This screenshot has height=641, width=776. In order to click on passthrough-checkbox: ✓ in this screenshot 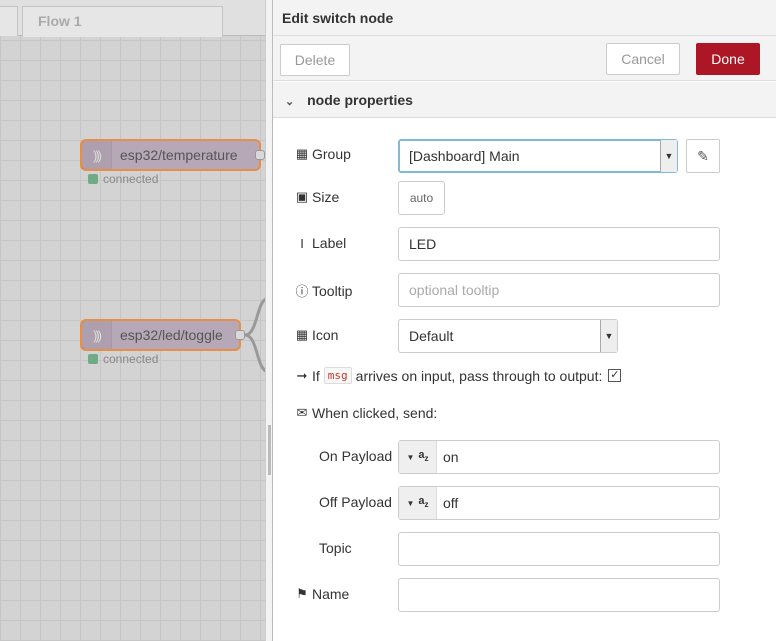, I will do `click(615, 375)`.